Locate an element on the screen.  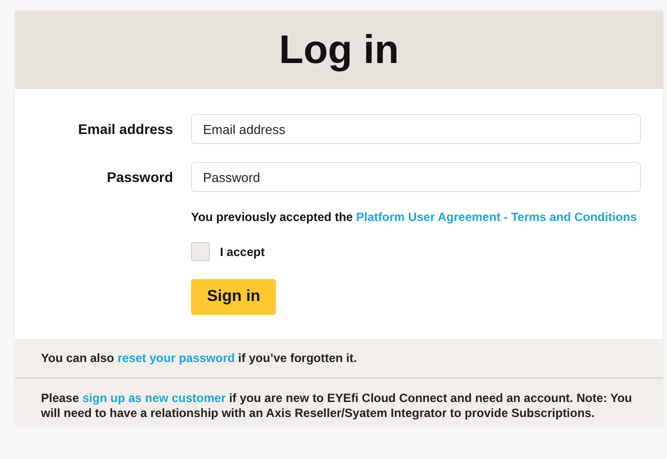
info-note: Please sign up as new customer if you are new to EYEfi Cloud Connect and need an account. Note: You will need to have a relationship with an Axis Reseller/Syatem Integrator to provide Subscriptions. is located at coordinates (339, 401).